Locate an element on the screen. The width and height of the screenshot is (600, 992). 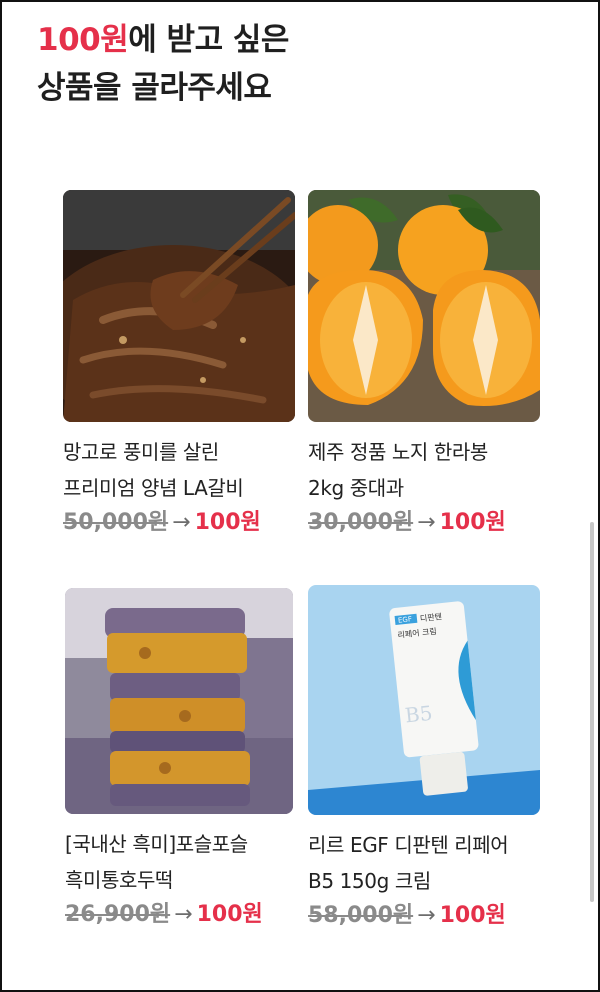
product-image-cream: EGF 디판텐 리페어 크림 B5 is located at coordinates (424, 700).